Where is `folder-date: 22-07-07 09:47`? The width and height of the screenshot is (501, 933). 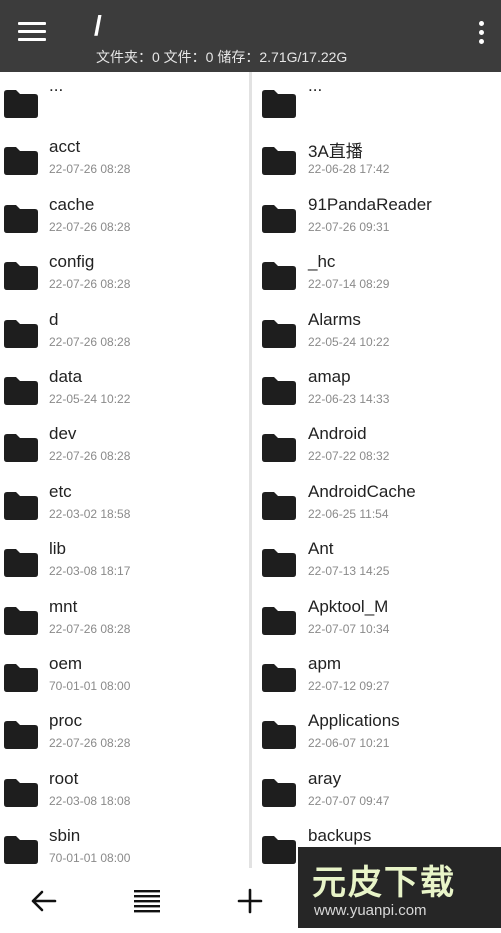 folder-date: 22-07-07 09:47 is located at coordinates (349, 800).